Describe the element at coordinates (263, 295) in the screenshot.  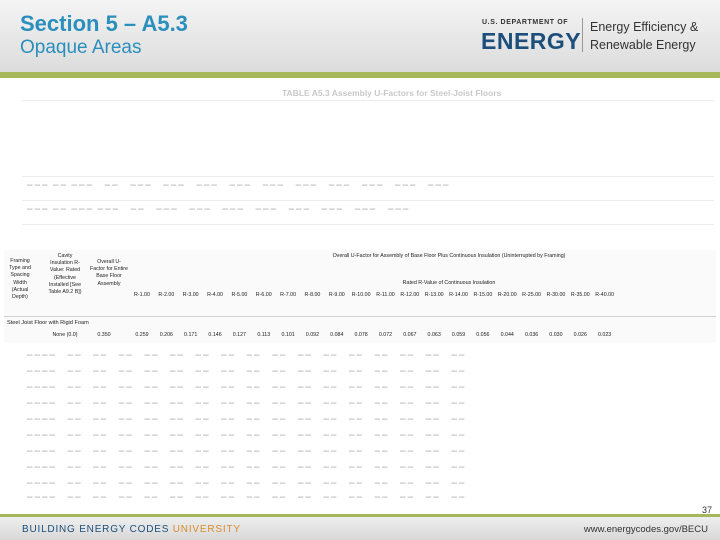
I see `col-header-r-value: R-6.00` at that location.